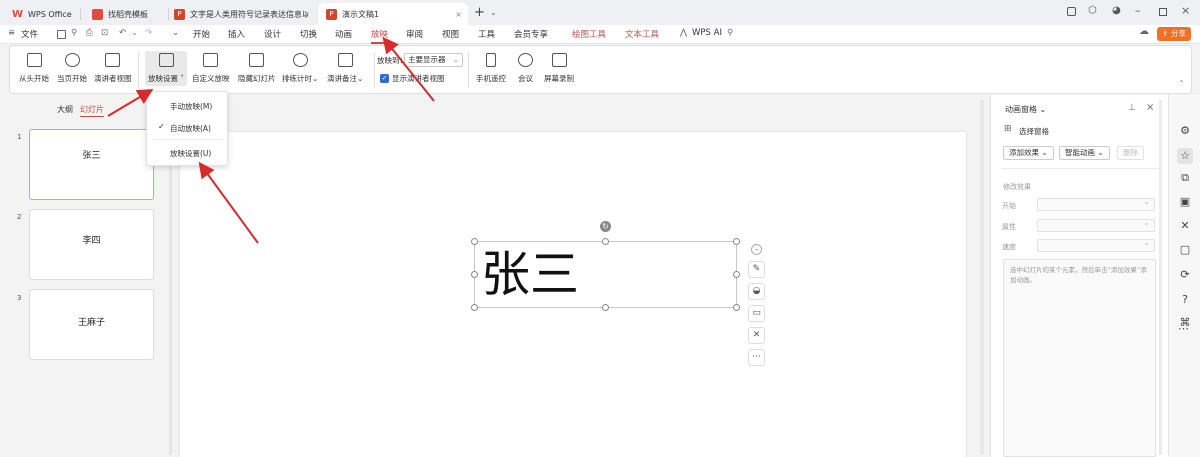 This screenshot has width=1200, height=457. What do you see at coordinates (756, 357) in the screenshot?
I see `more-icon: ⋯` at bounding box center [756, 357].